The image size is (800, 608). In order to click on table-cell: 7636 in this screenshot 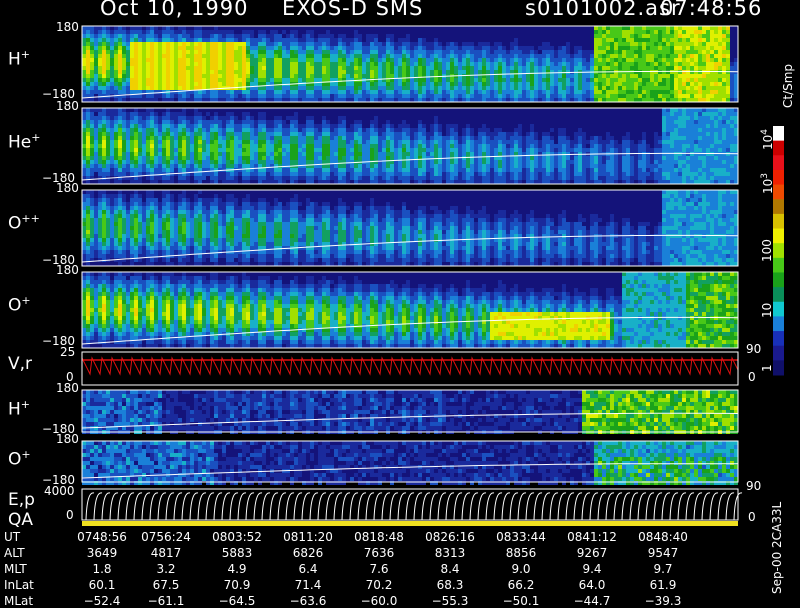, I will do `click(379, 553)`.